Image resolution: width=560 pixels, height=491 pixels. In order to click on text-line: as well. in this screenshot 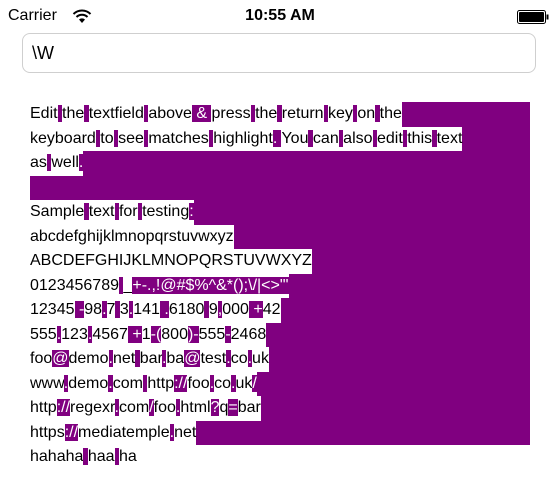, I will do `click(280, 163)`.